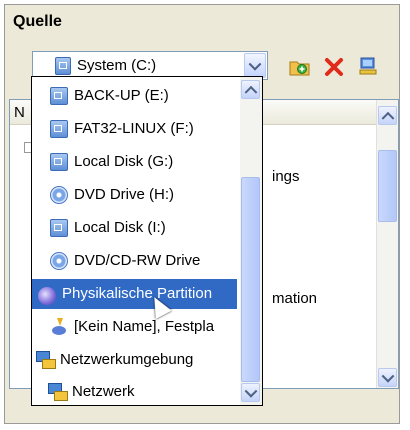 The height and width of the screenshot is (430, 410). What do you see at coordinates (295, 298) in the screenshot?
I see `list-item: mation` at bounding box center [295, 298].